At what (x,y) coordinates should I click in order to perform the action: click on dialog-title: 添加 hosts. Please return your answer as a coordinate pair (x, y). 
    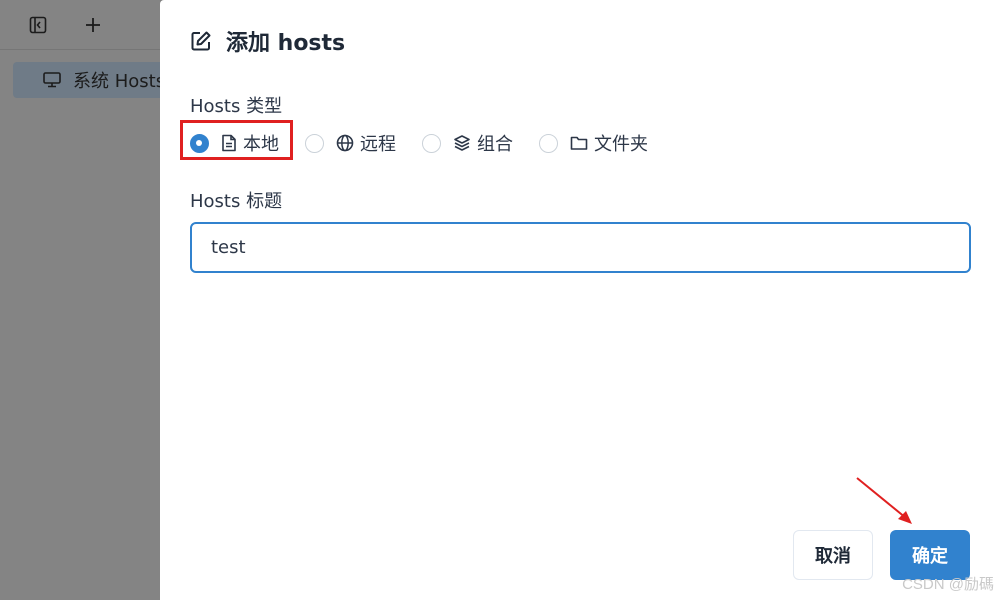
    Looking at the image, I should click on (267, 41).